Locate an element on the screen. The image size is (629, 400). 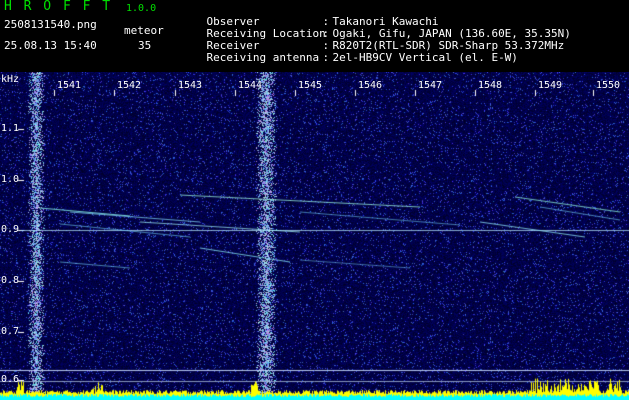
meteor-count: 35 is located at coordinates (145, 45).